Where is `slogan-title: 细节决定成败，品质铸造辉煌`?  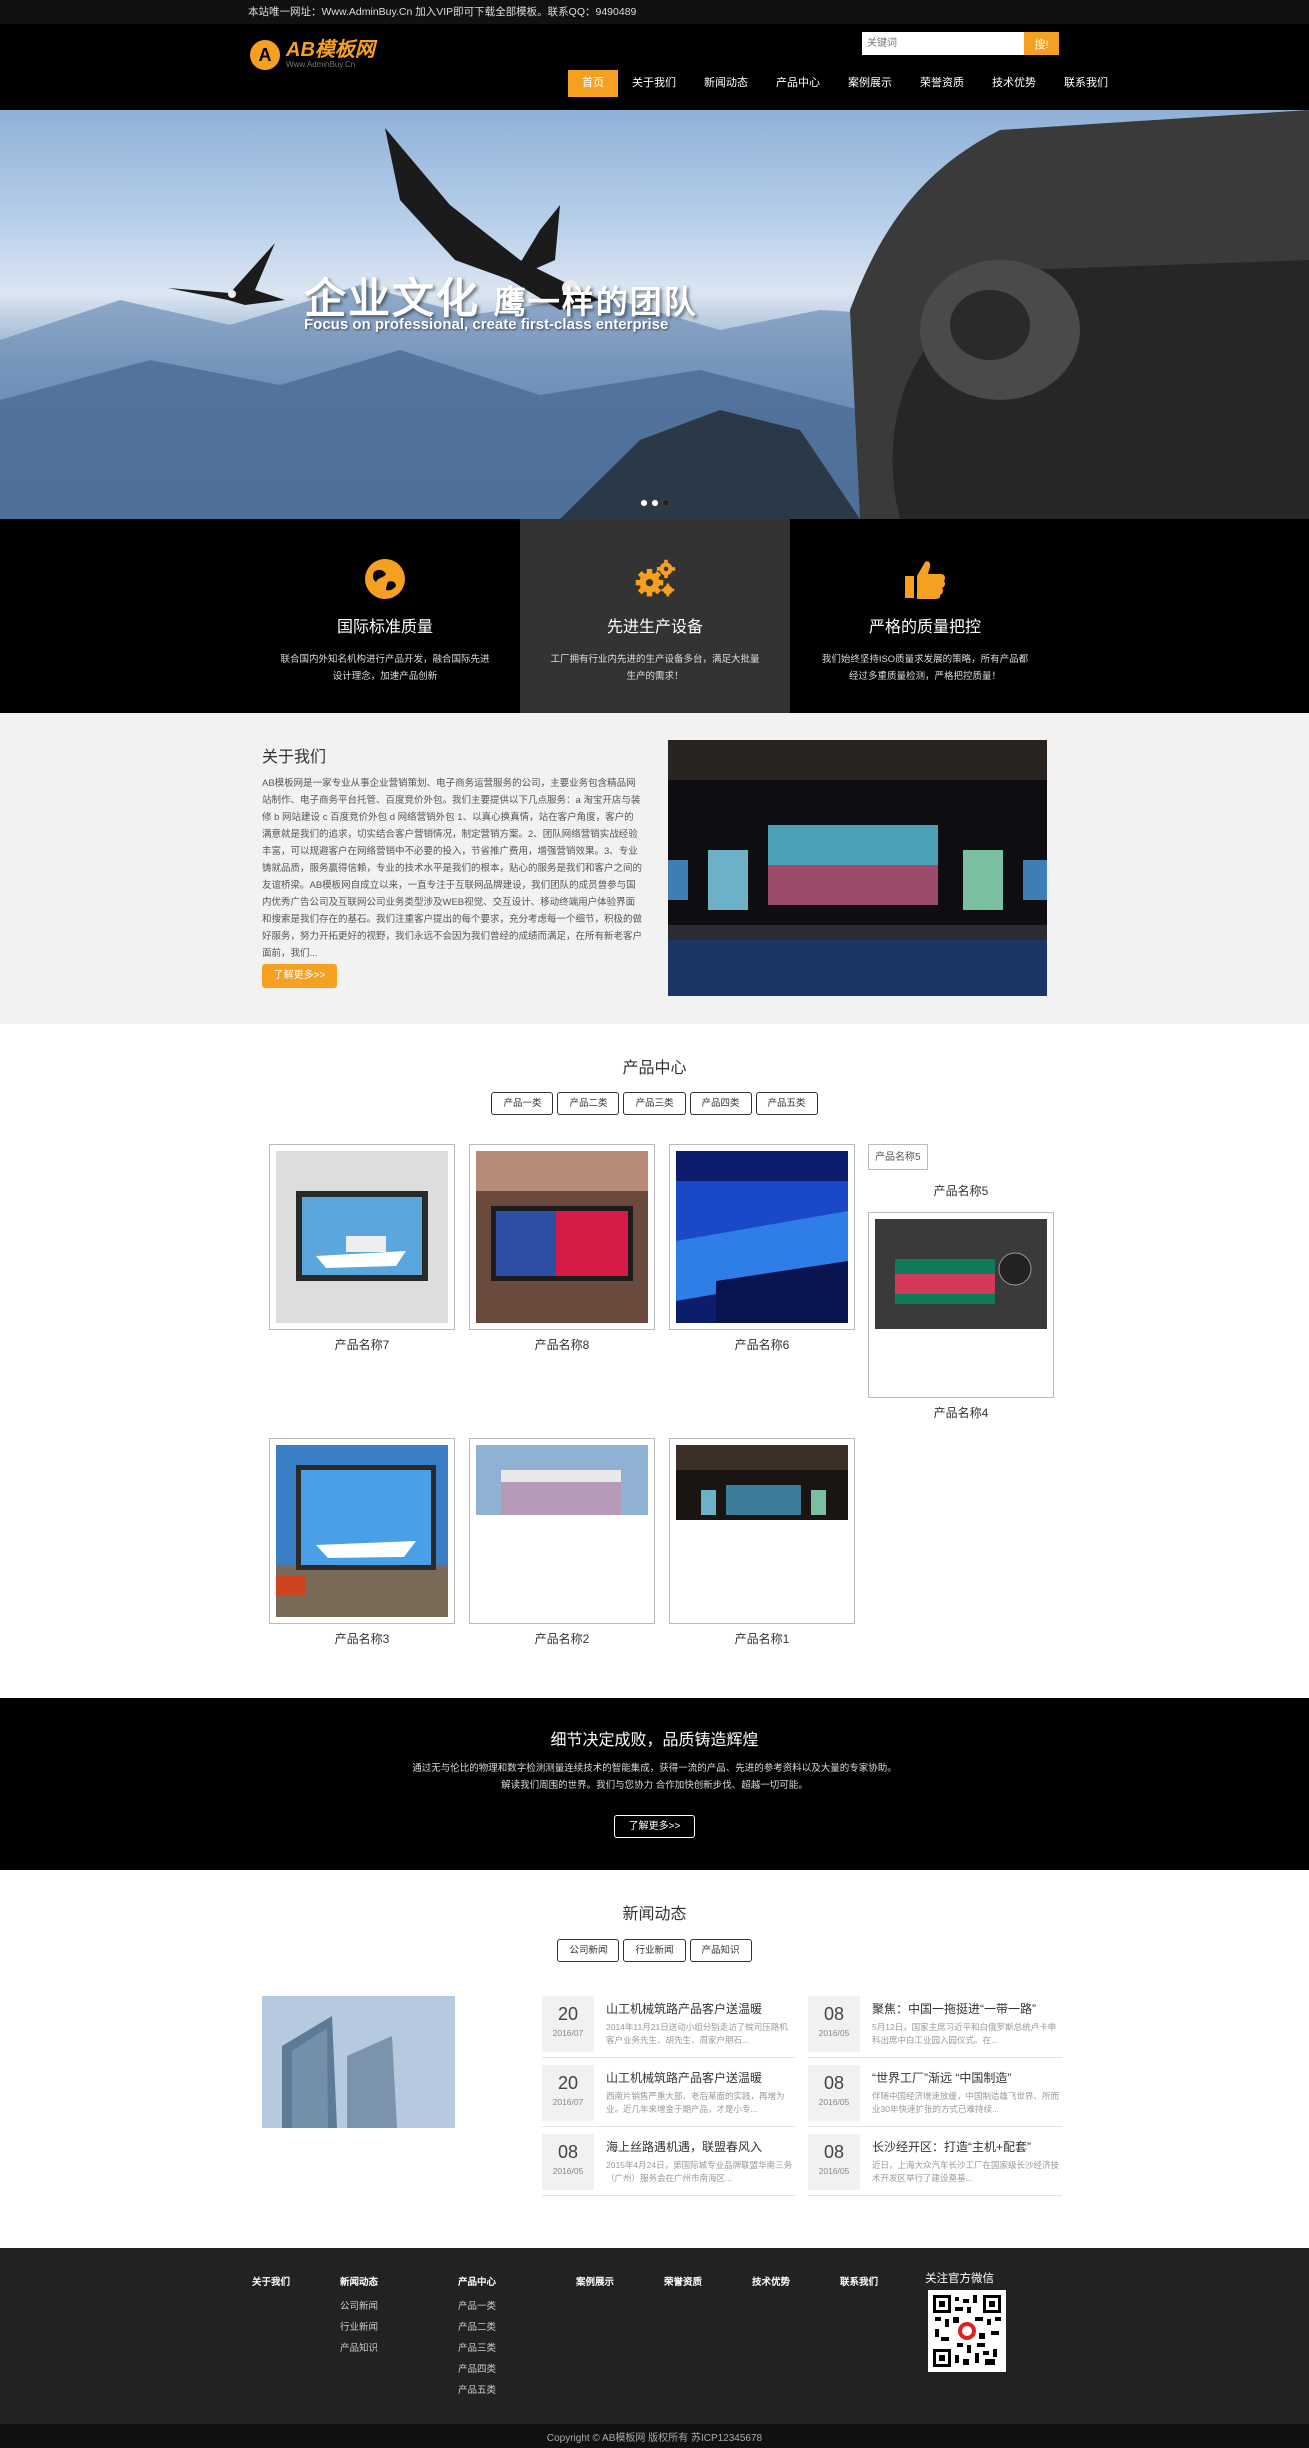 slogan-title: 细节决定成败，品质铸造辉煌 is located at coordinates (654, 1740).